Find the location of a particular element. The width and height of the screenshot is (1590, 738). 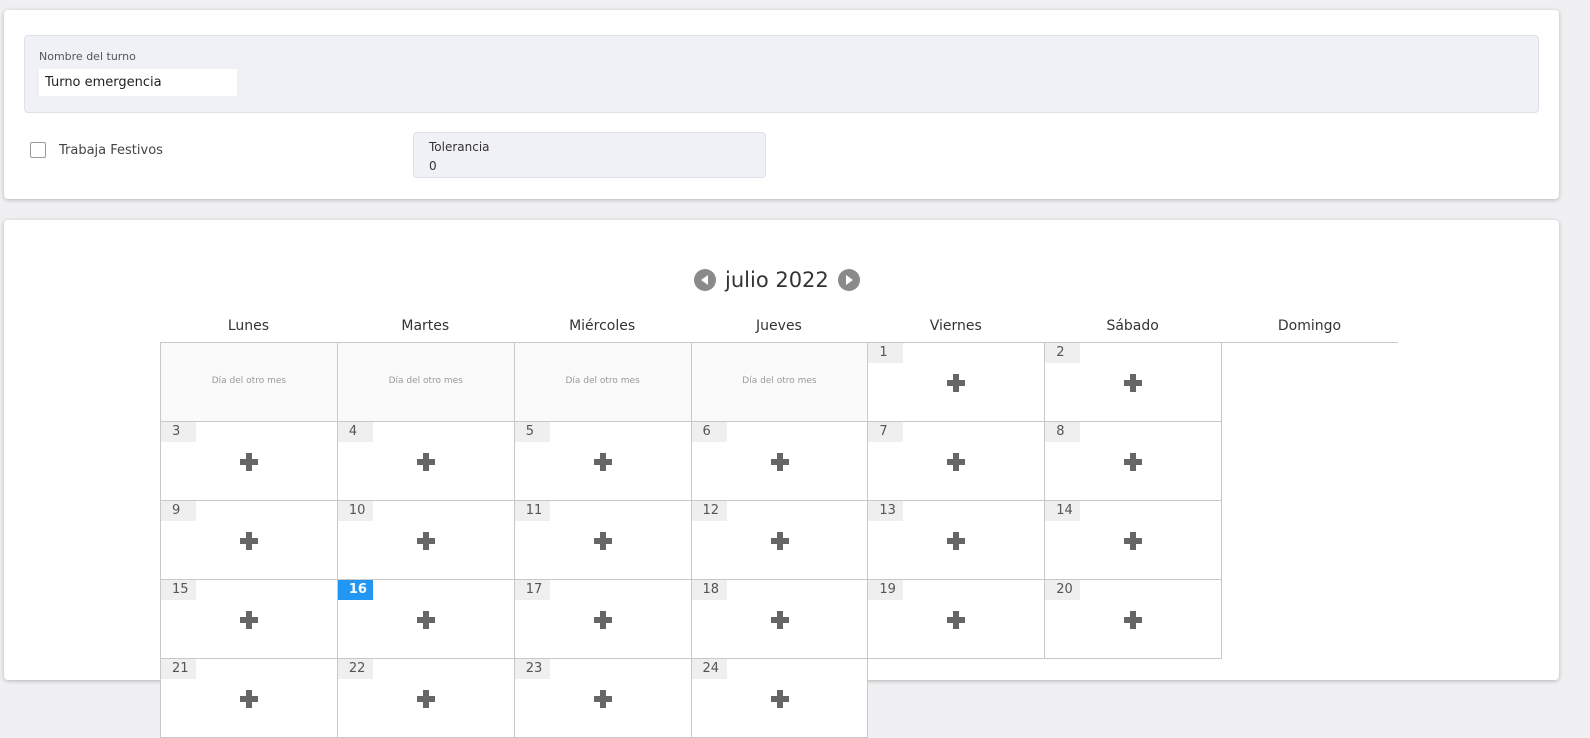

day-cell: 10 is located at coordinates (426, 540).